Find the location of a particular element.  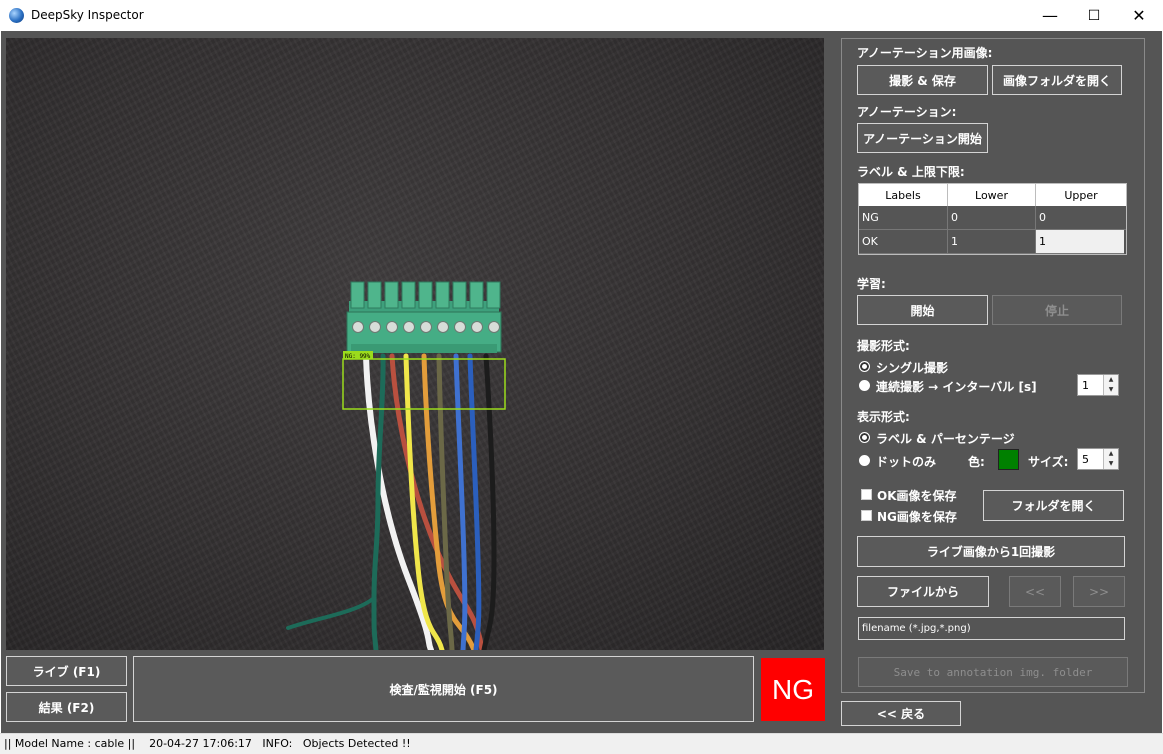

color-label: 色: is located at coordinates (976, 462).